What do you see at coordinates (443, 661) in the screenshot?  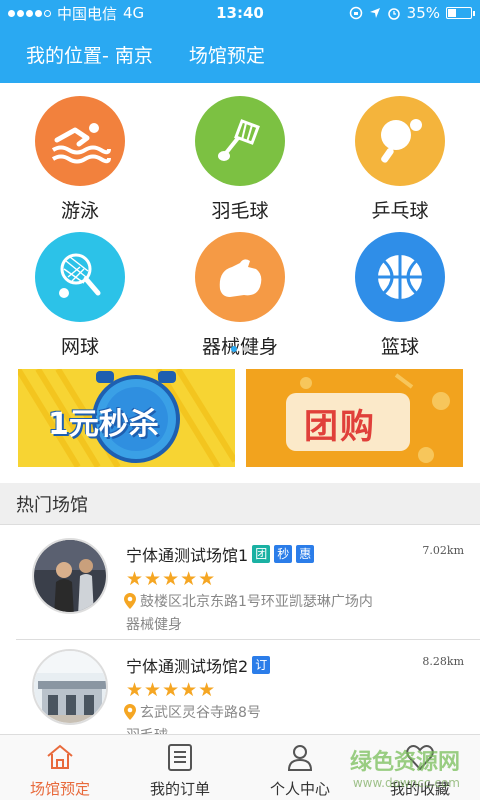 I see `venue-distance: 8.28km` at bounding box center [443, 661].